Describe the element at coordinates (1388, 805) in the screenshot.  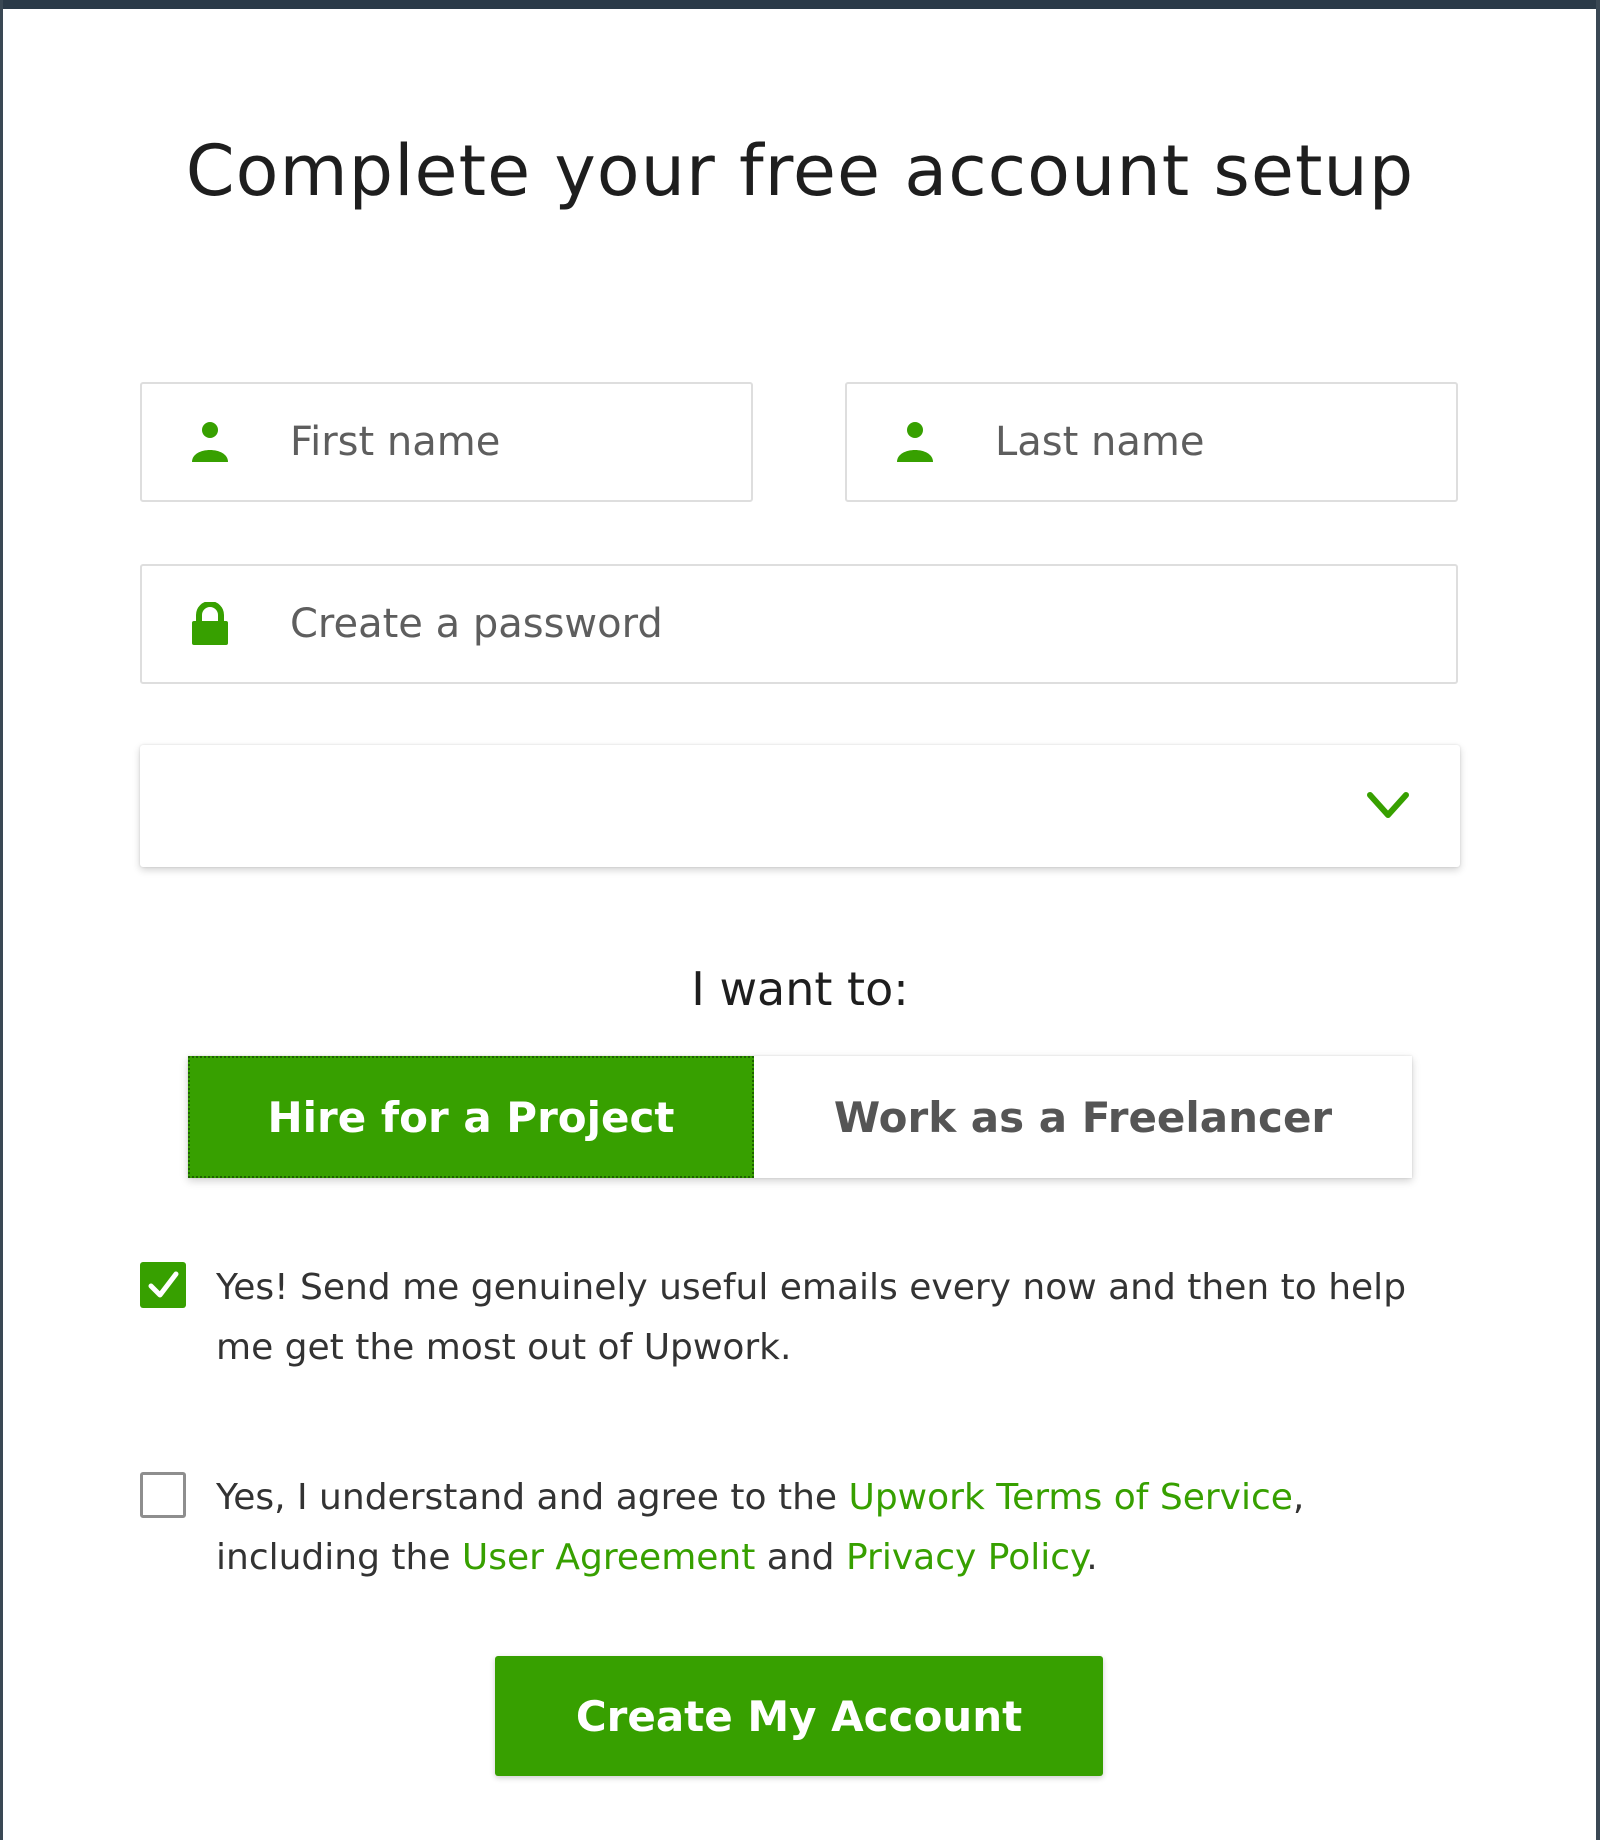
I see `chevron-down-icon` at that location.